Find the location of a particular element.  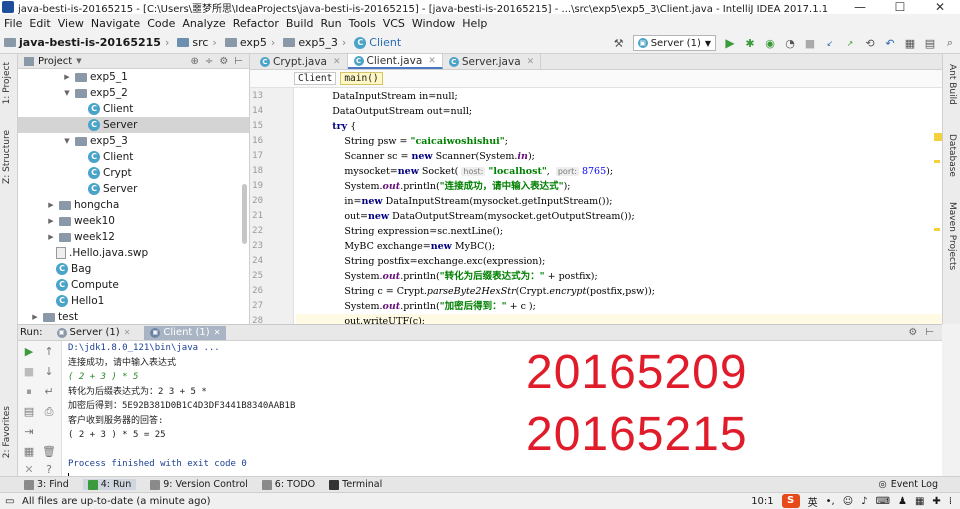

menu-tools: Tools is located at coordinates (362, 23).